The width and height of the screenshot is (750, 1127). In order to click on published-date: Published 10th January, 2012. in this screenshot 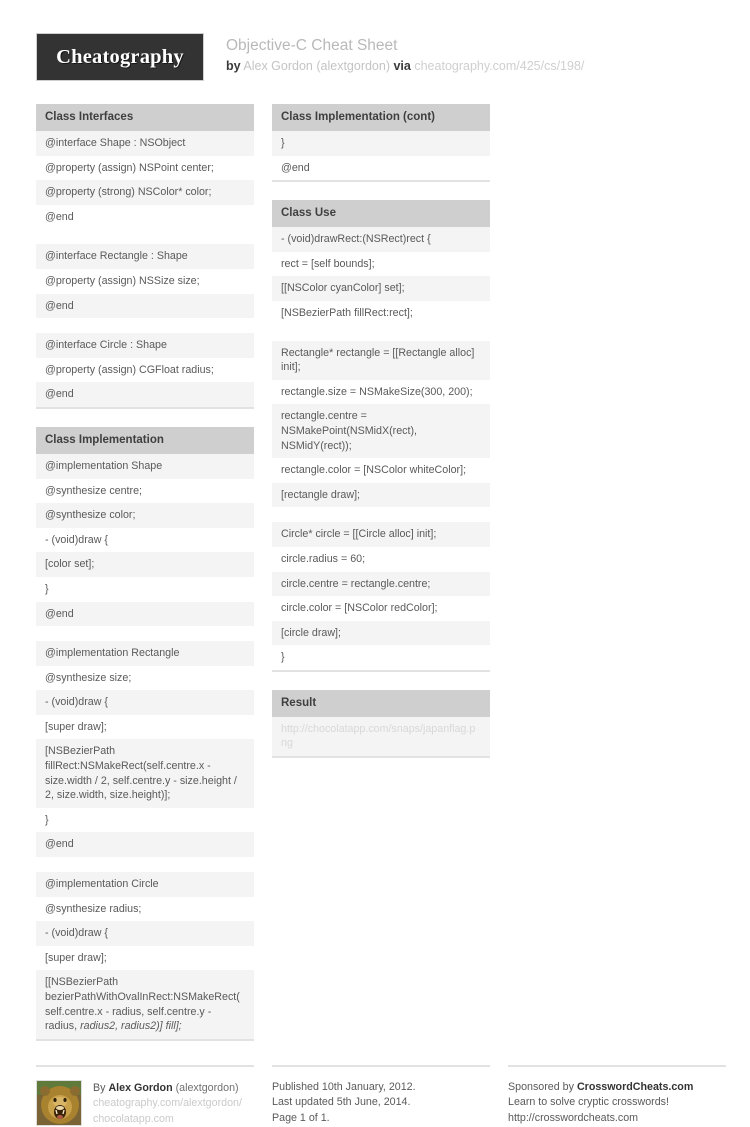, I will do `click(344, 1086)`.